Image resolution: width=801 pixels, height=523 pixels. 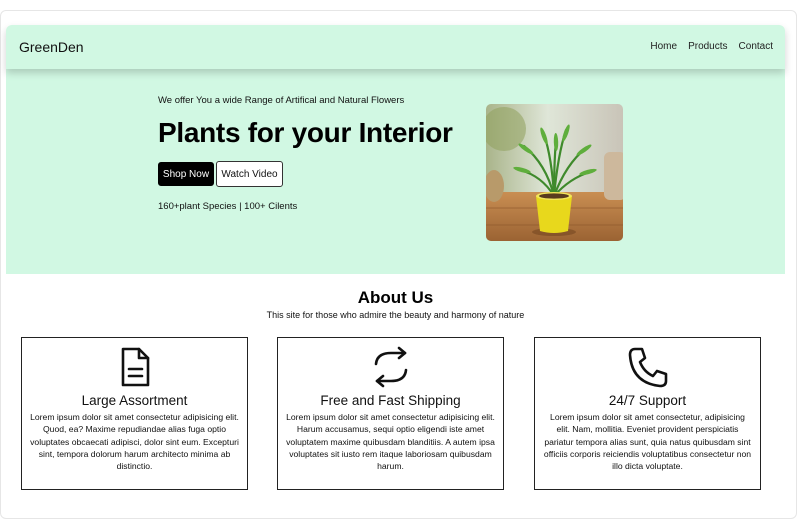 I want to click on plant-photo, so click(x=554, y=172).